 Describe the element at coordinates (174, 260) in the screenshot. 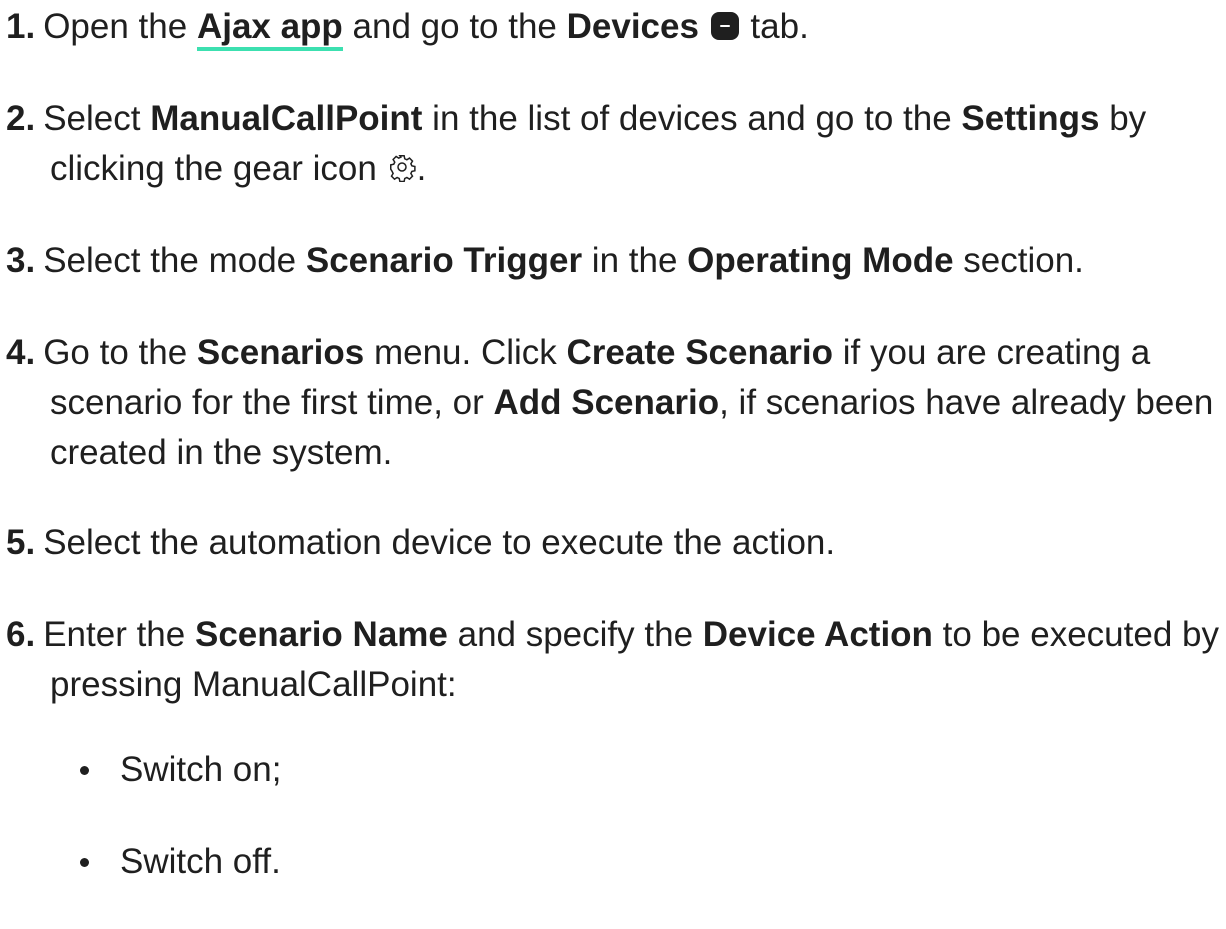

I see `step-text: Select the mode` at that location.